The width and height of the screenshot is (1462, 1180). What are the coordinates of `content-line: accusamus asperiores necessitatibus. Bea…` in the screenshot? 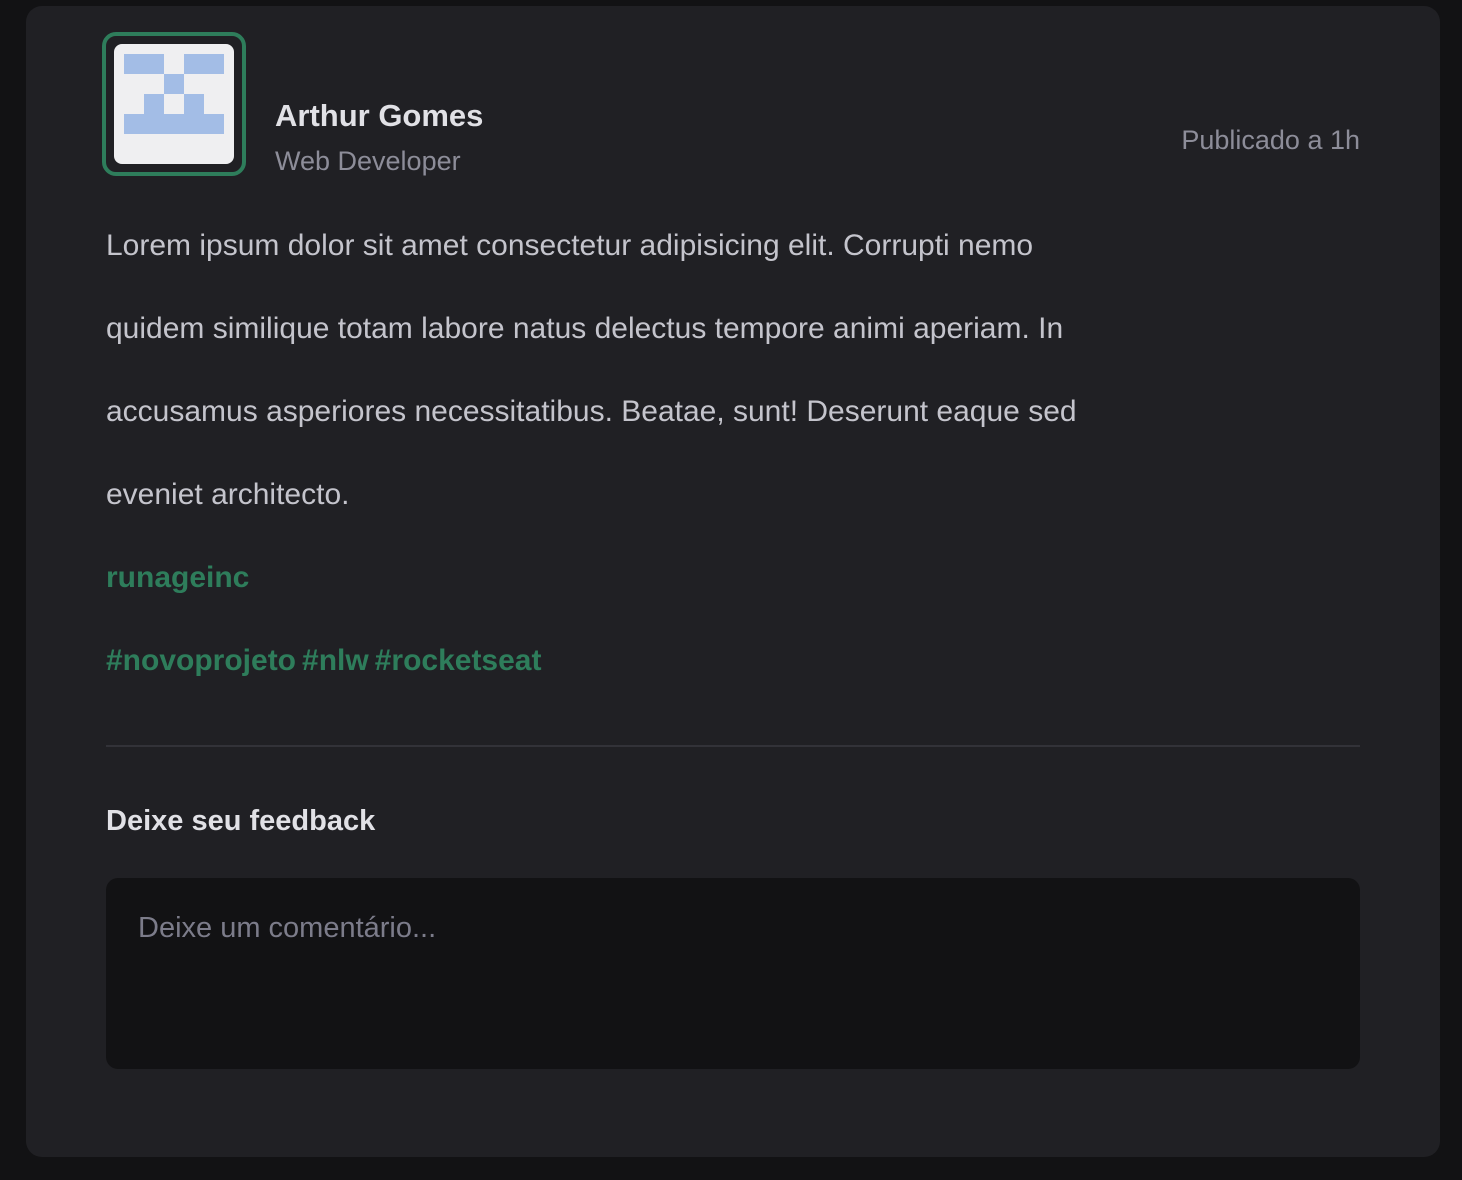 It's located at (591, 411).